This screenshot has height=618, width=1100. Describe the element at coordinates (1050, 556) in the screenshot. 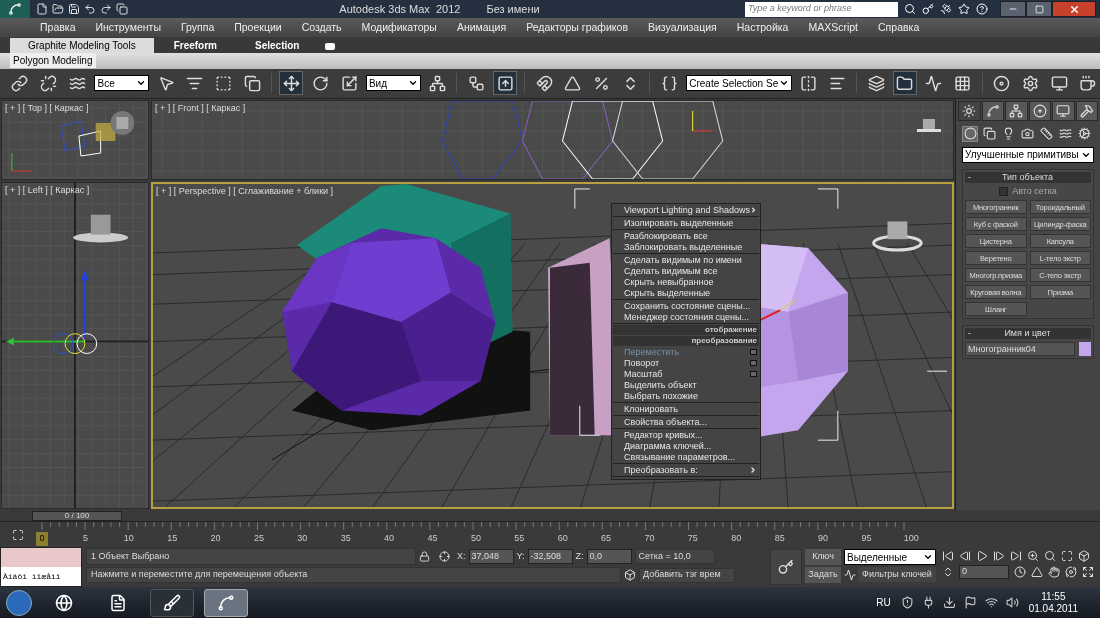

I see `zoom-all-icon` at that location.